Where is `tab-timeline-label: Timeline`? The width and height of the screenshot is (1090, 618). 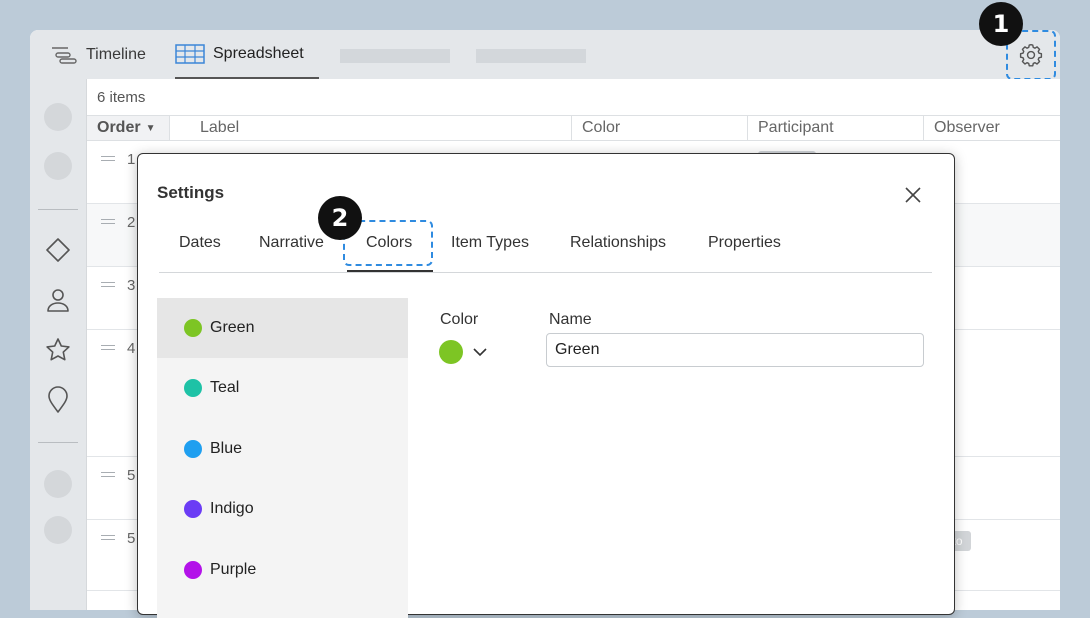 tab-timeline-label: Timeline is located at coordinates (116, 54).